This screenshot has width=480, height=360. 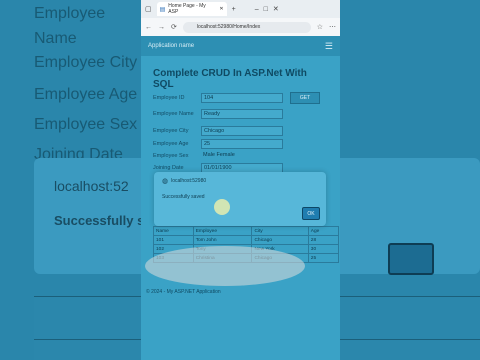 What do you see at coordinates (189, 181) in the screenshot?
I see `alert-host-text: localhost:52980` at bounding box center [189, 181].